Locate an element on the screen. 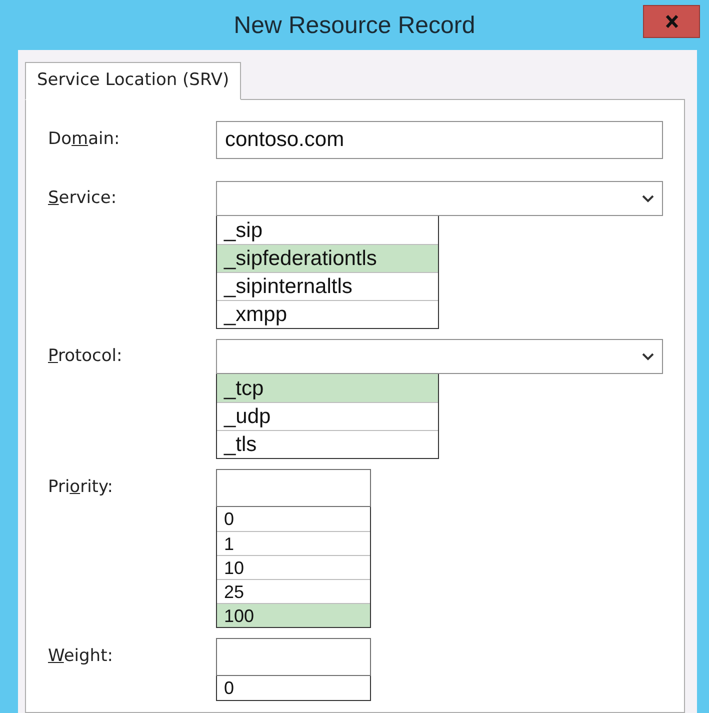  option-item: _sipinternaltls is located at coordinates (327, 286).